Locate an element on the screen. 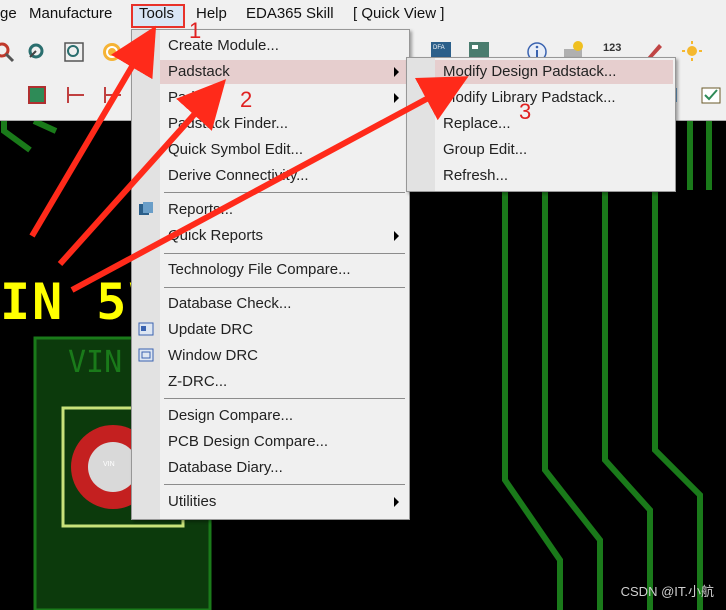 This screenshot has width=726, height=610. menu-padstack-label: Padstack is located at coordinates (199, 71).